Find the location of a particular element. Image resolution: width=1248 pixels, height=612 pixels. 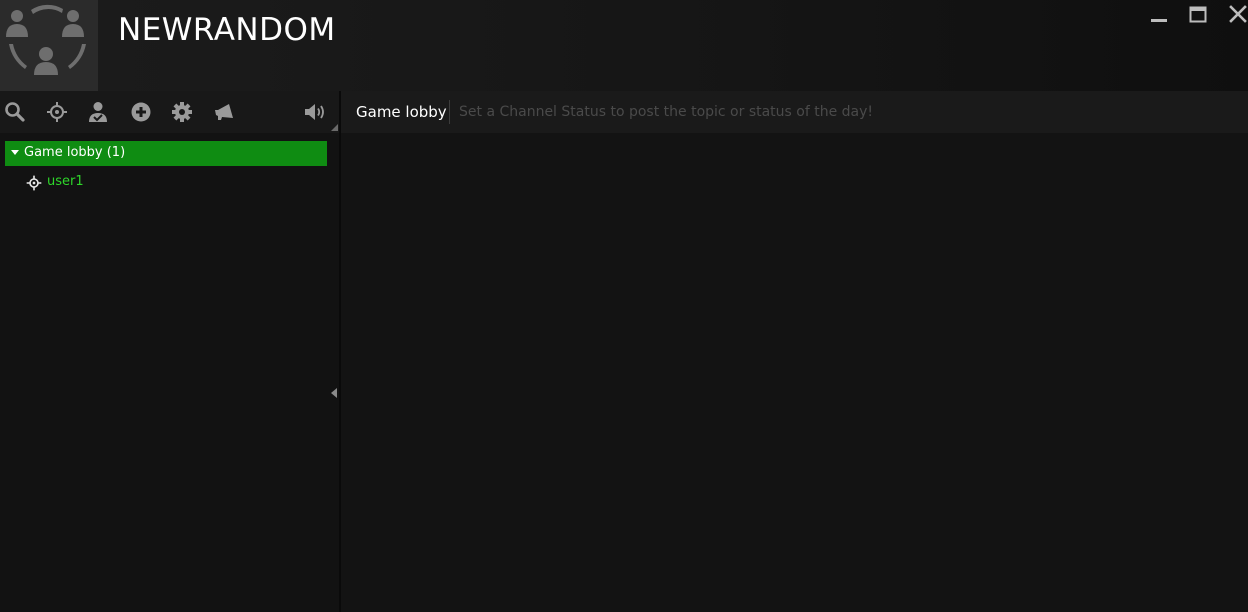

close-icon is located at coordinates (1238, 14).